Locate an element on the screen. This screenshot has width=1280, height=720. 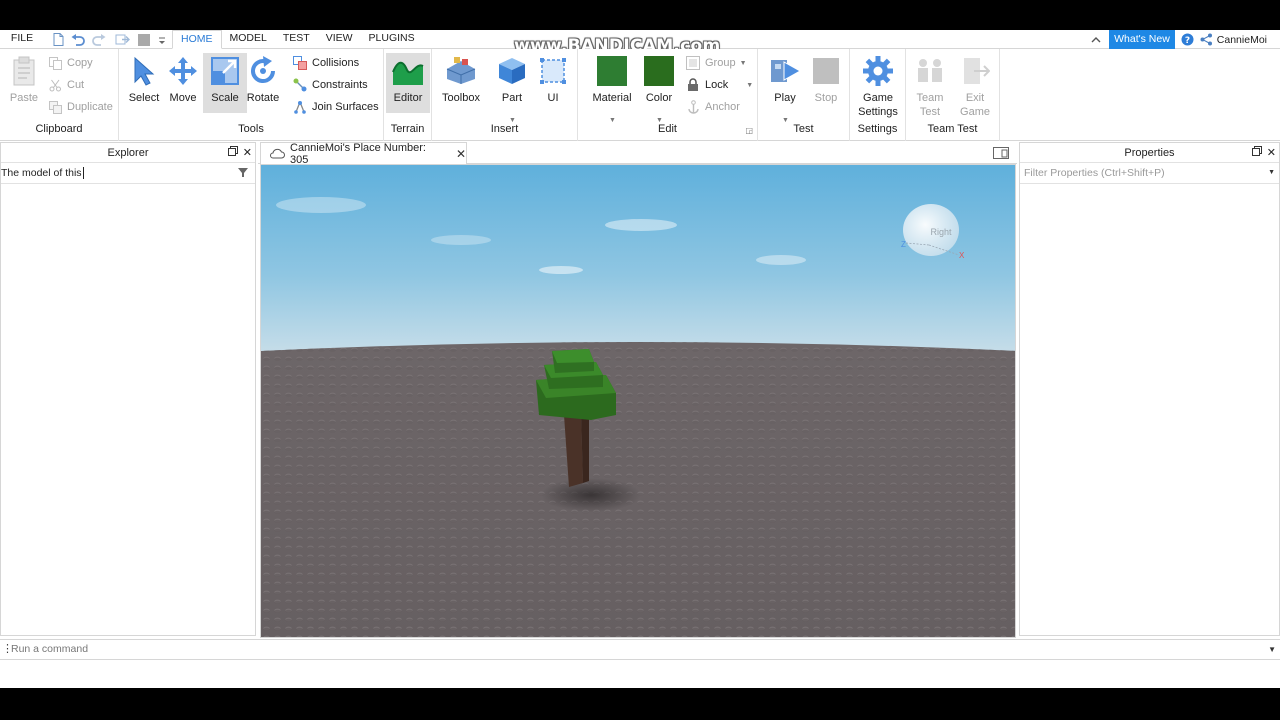
stop-button: Stop is located at coordinates (826, 83).